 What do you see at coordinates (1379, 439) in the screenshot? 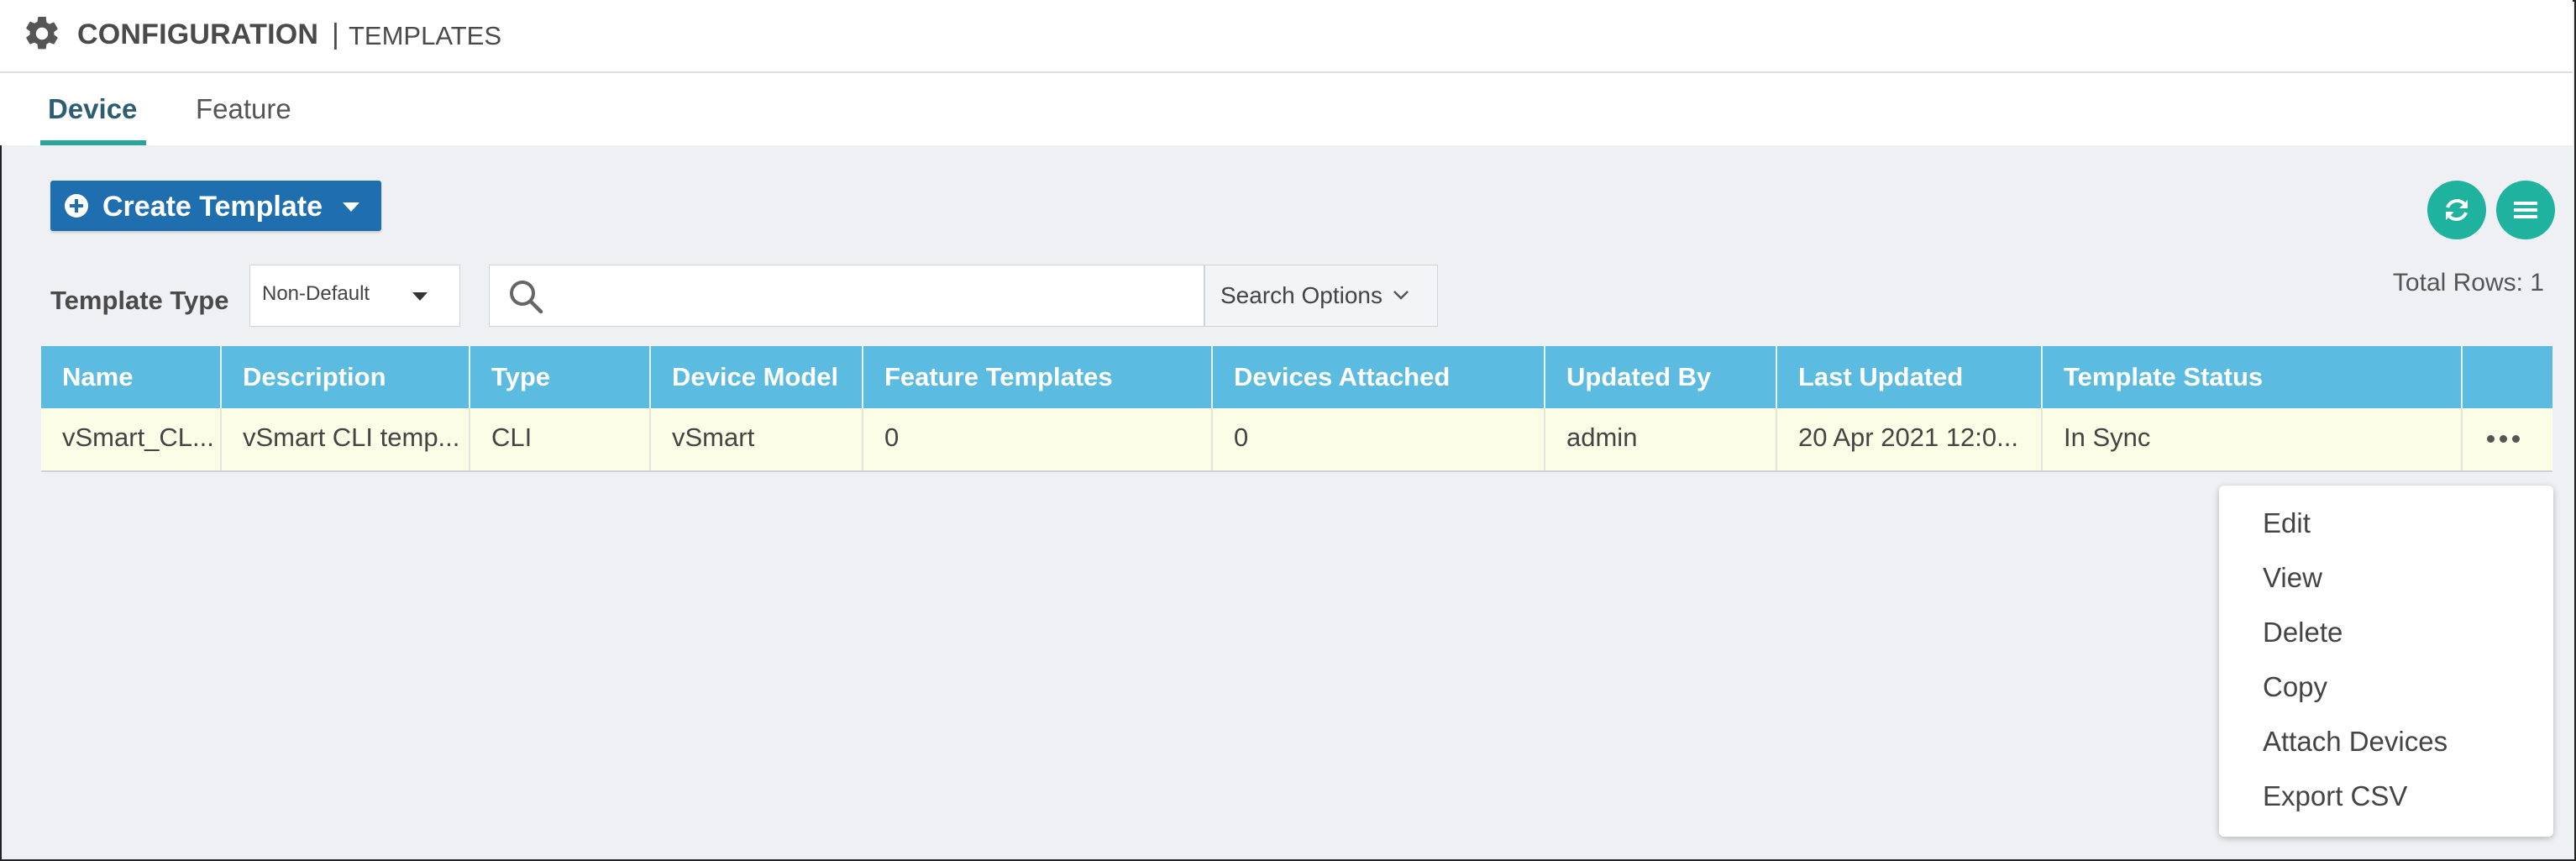
I see `cell-devices-attached: 0` at bounding box center [1379, 439].